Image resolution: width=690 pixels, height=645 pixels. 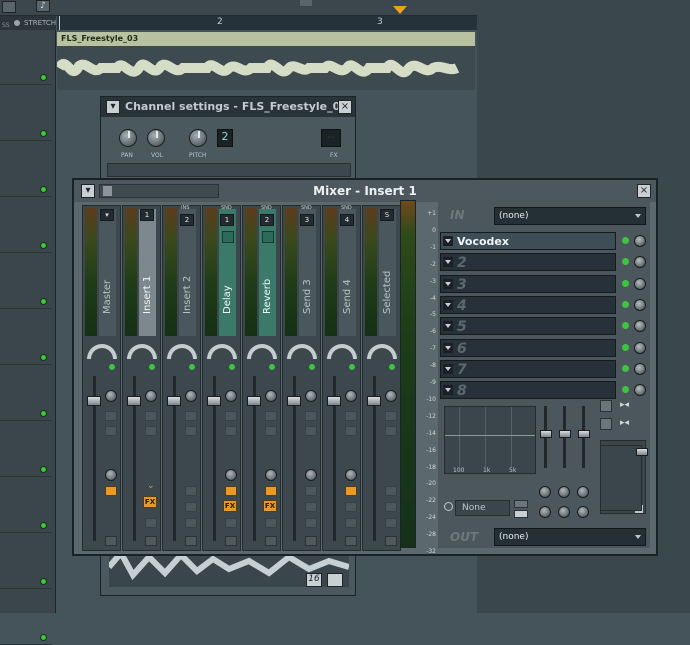 What do you see at coordinates (341, 378) in the screenshot?
I see `mixer-strip-send-4: SND 4 Send 4` at bounding box center [341, 378].